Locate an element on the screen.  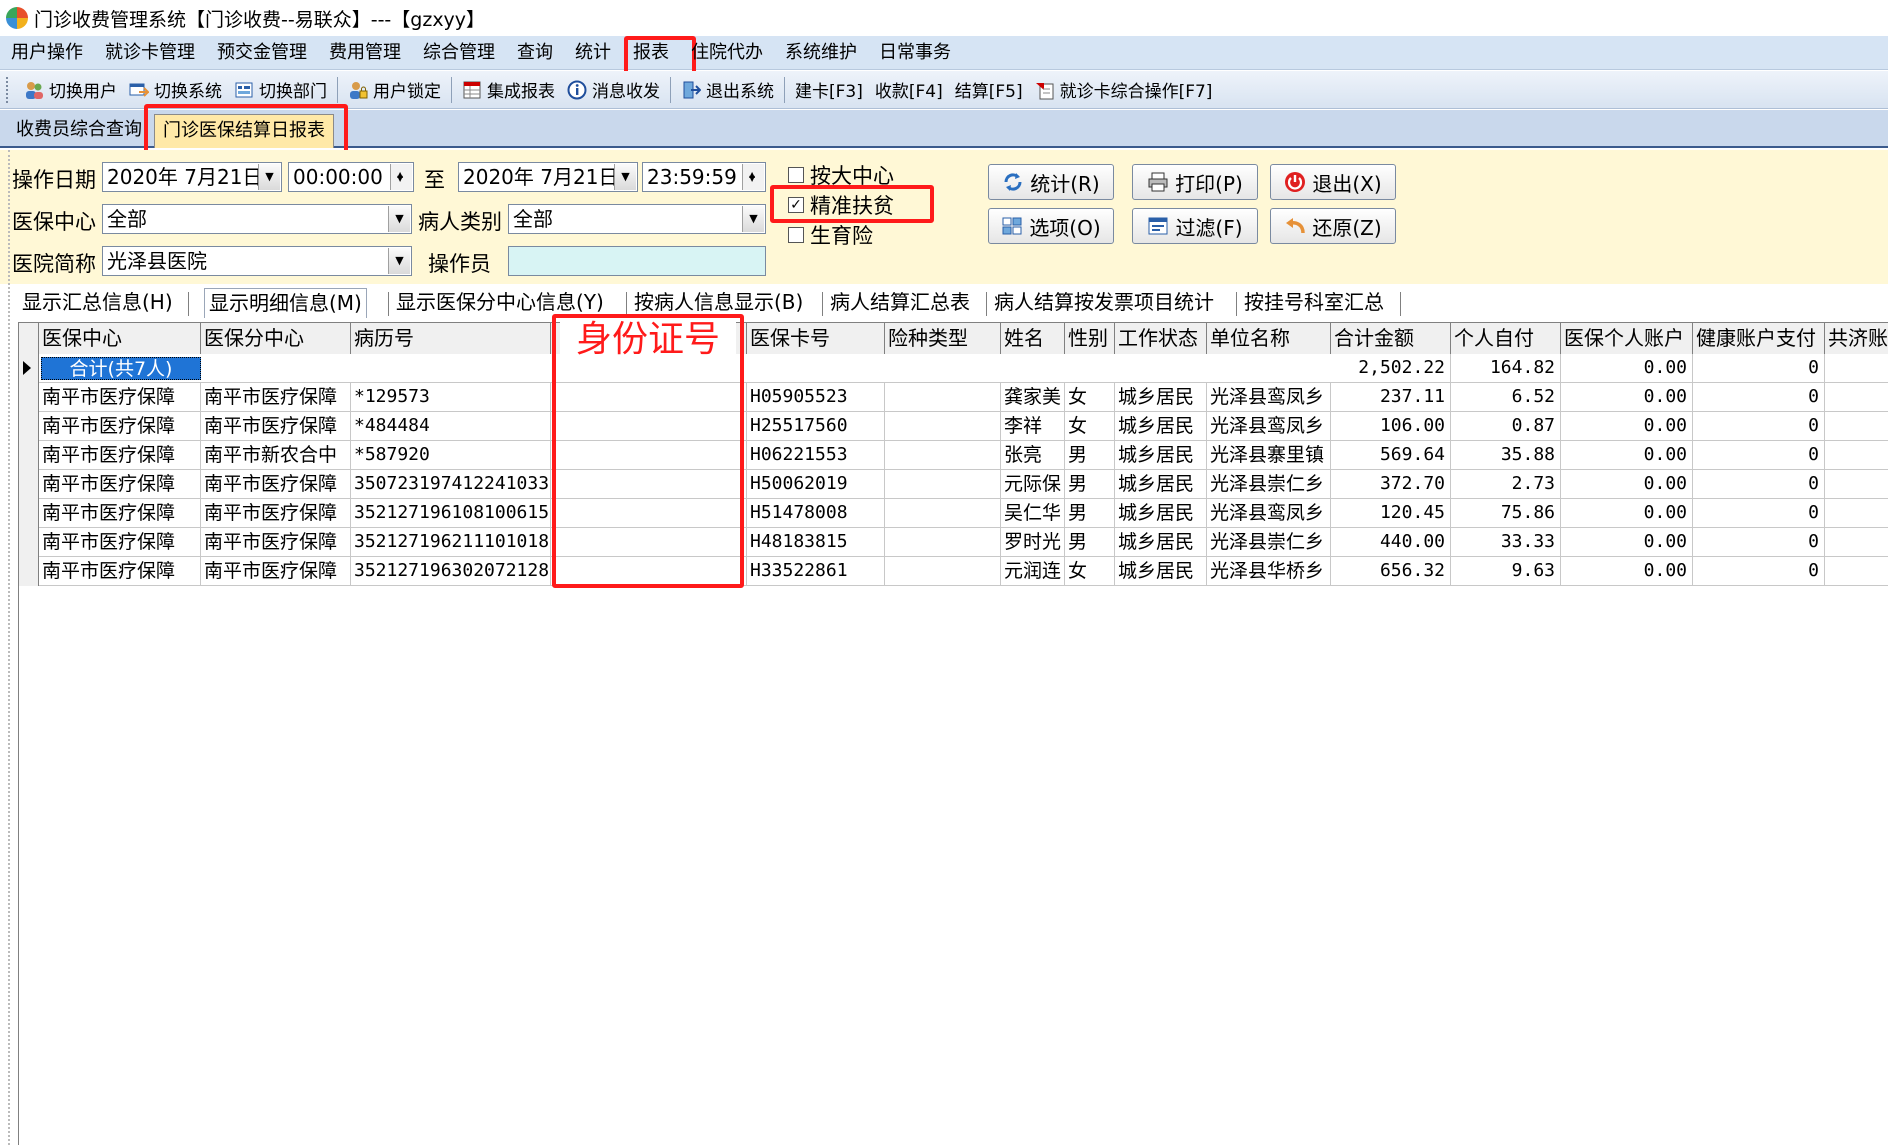
total-count-cell: 合计(共7人) is located at coordinates (121, 368).